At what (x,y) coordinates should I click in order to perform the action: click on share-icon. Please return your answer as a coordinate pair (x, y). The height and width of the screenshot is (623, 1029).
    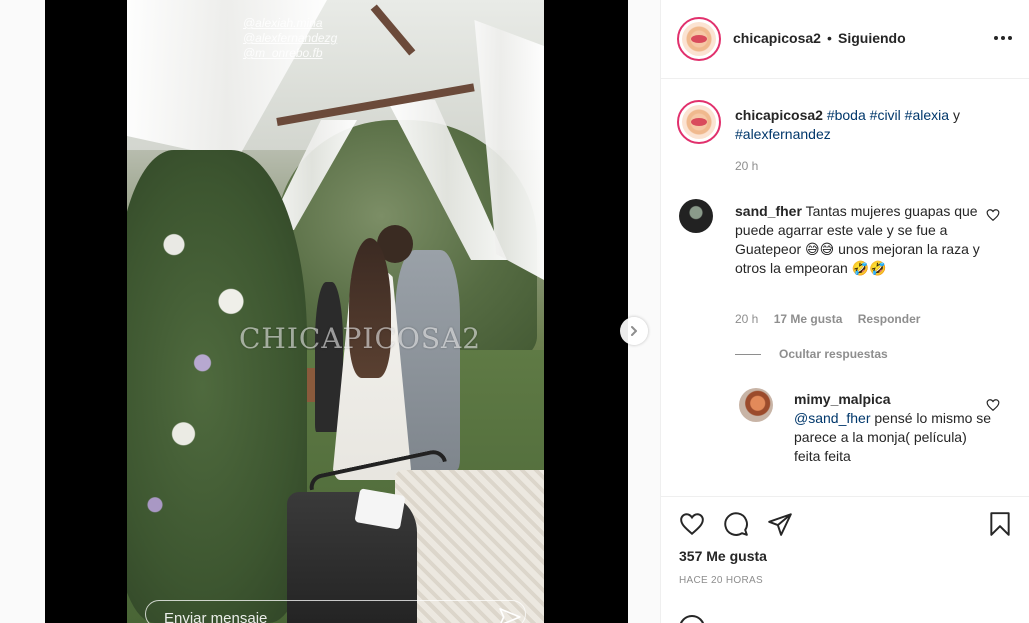
    Looking at the image, I should click on (780, 524).